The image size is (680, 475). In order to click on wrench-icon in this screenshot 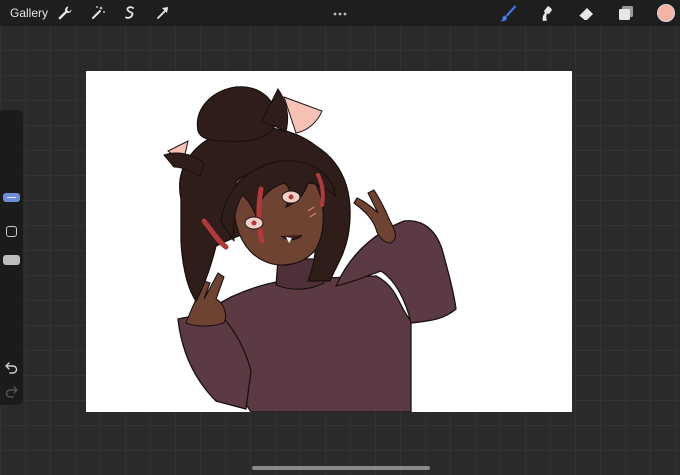, I will do `click(65, 13)`.